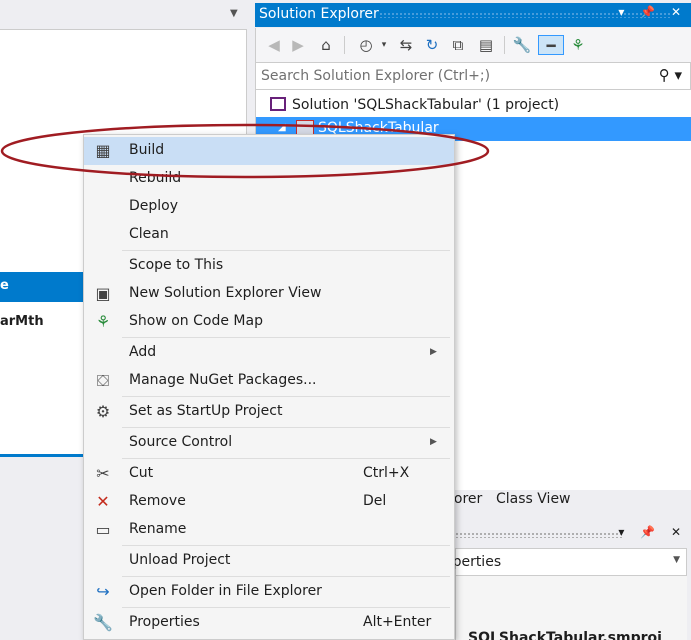  I want to click on solution-icon, so click(278, 104).